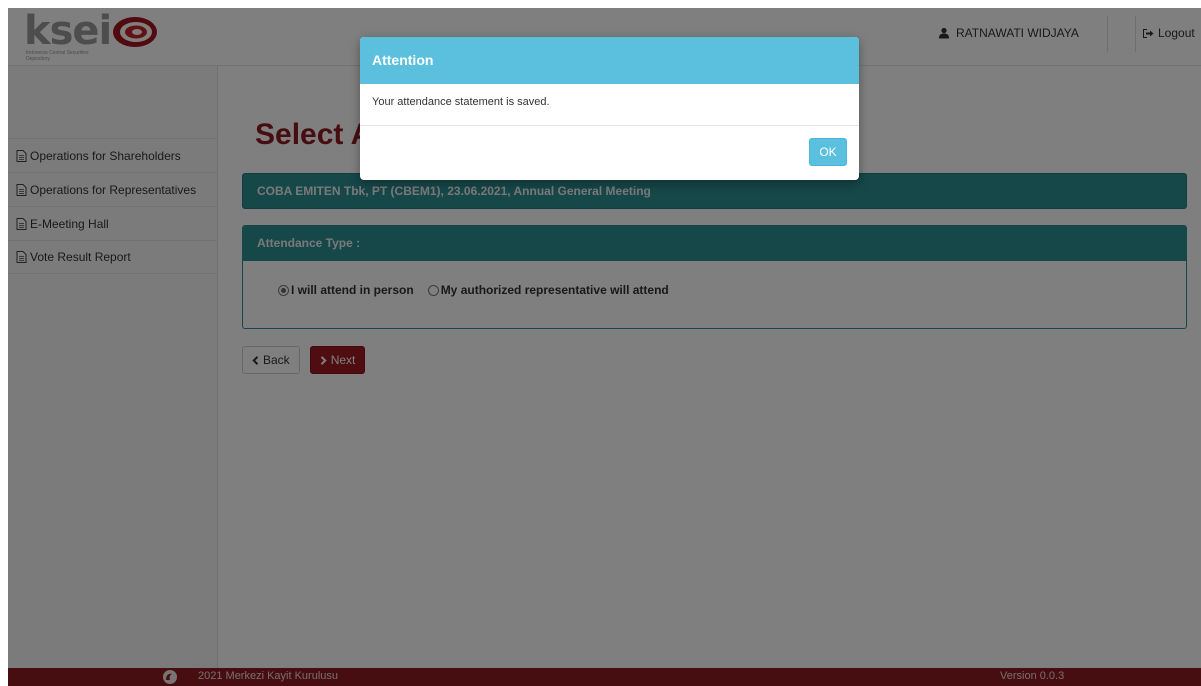  Describe the element at coordinates (609, 153) in the screenshot. I see `dialog-footer: OK` at that location.